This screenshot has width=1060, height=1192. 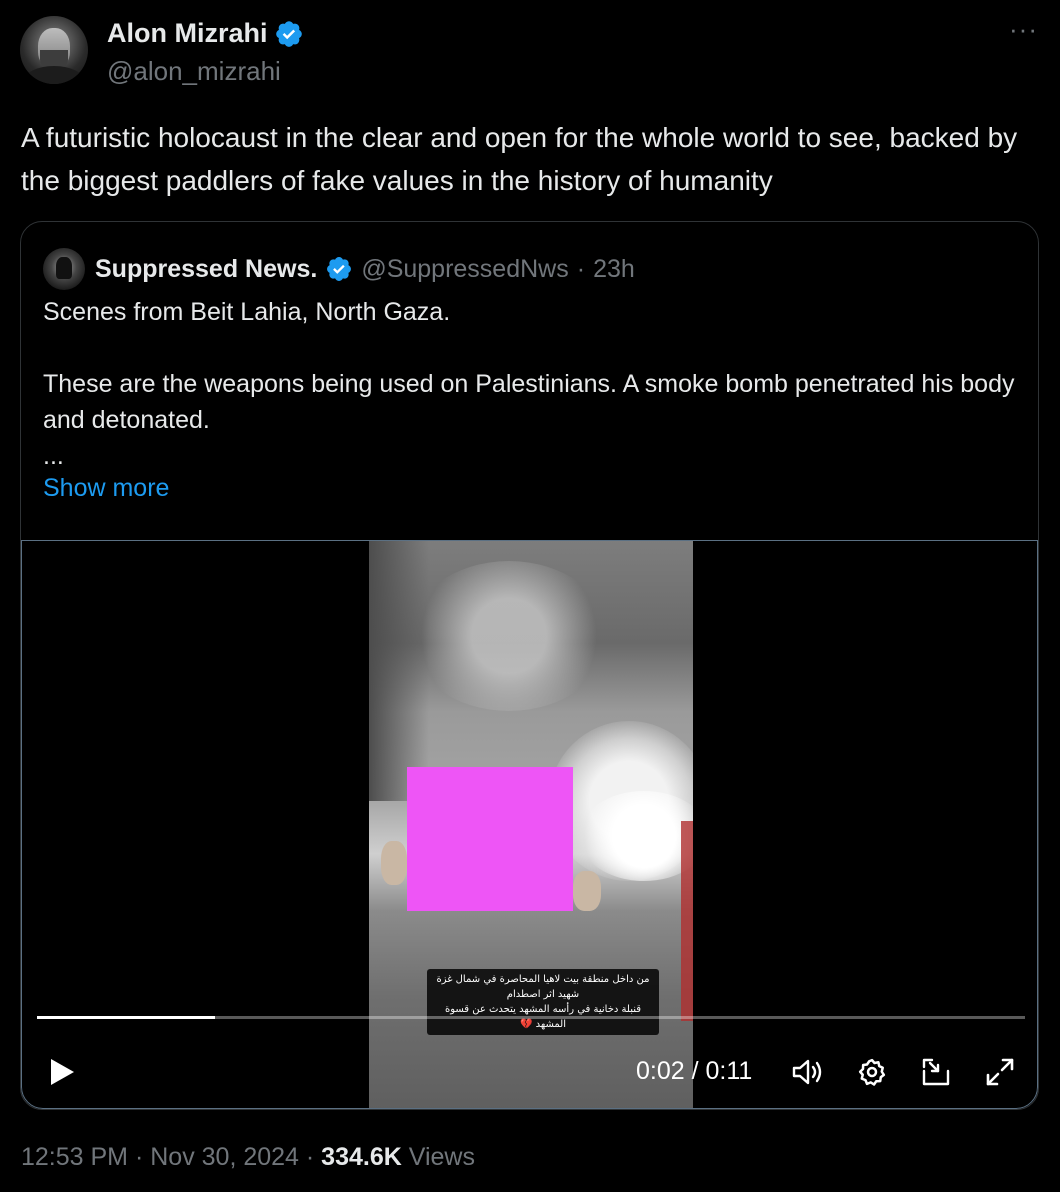 I want to click on views-count: 334.6K, so click(x=361, y=1157).